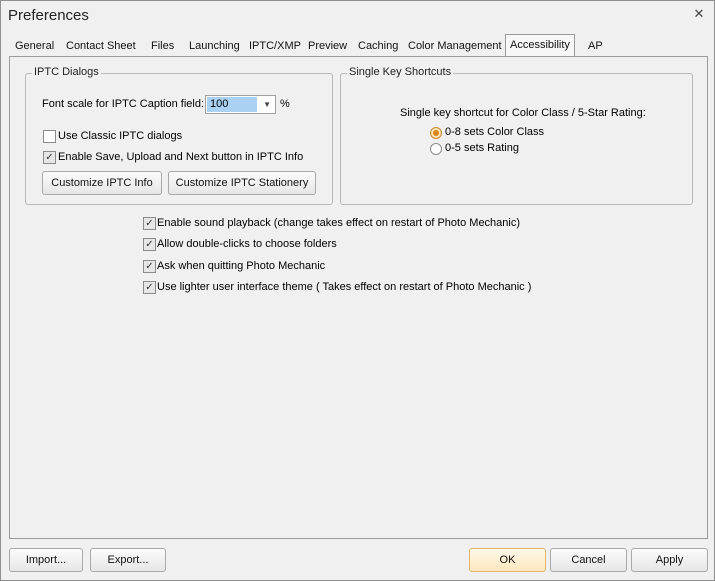 Image resolution: width=715 pixels, height=581 pixels. I want to click on tab-contact-sheet: Contact Sheet, so click(101, 46).